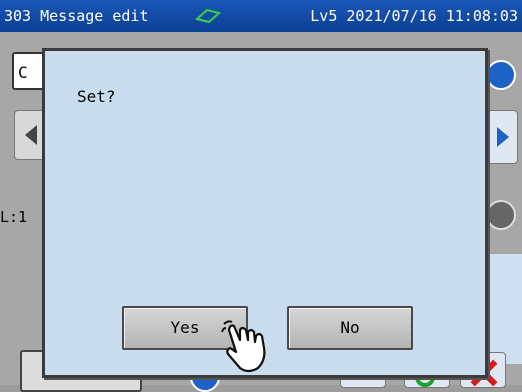 The height and width of the screenshot is (392, 522). I want to click on status-bar: 303 Message edit Lv5 2021/07/16 11:08:03, so click(261, 16).